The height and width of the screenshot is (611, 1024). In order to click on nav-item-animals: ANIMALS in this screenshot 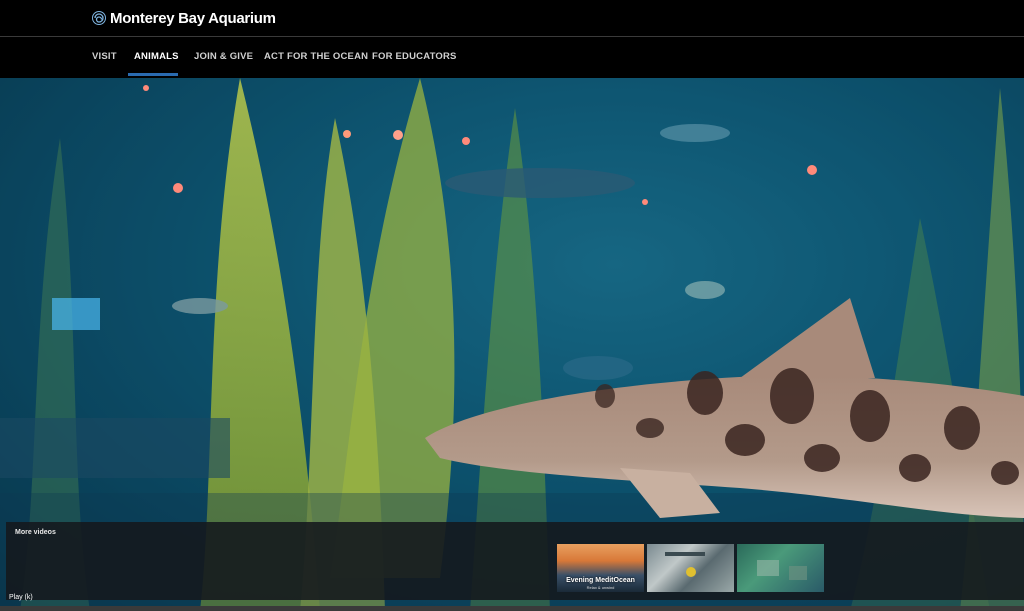, I will do `click(156, 56)`.